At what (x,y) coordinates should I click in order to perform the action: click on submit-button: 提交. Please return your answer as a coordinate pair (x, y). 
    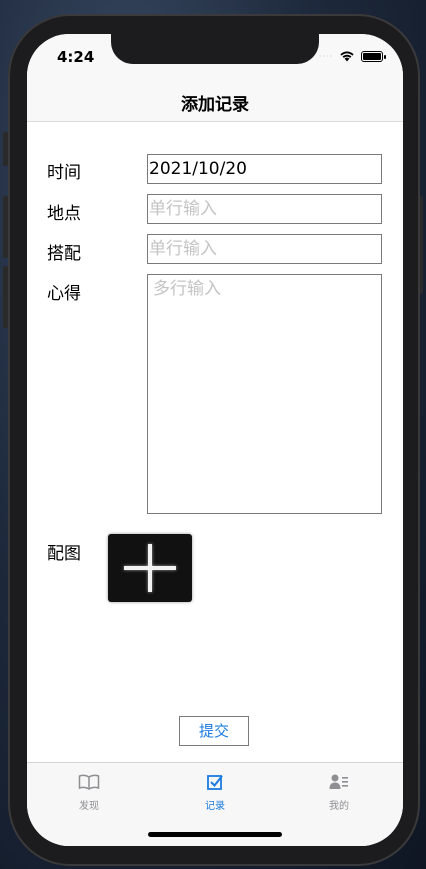
    Looking at the image, I should click on (214, 731).